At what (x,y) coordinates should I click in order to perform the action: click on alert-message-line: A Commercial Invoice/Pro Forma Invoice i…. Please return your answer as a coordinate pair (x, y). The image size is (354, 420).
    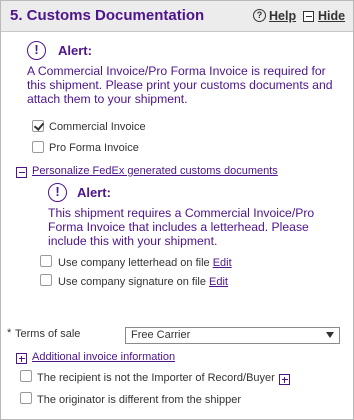
    Looking at the image, I should click on (176, 71).